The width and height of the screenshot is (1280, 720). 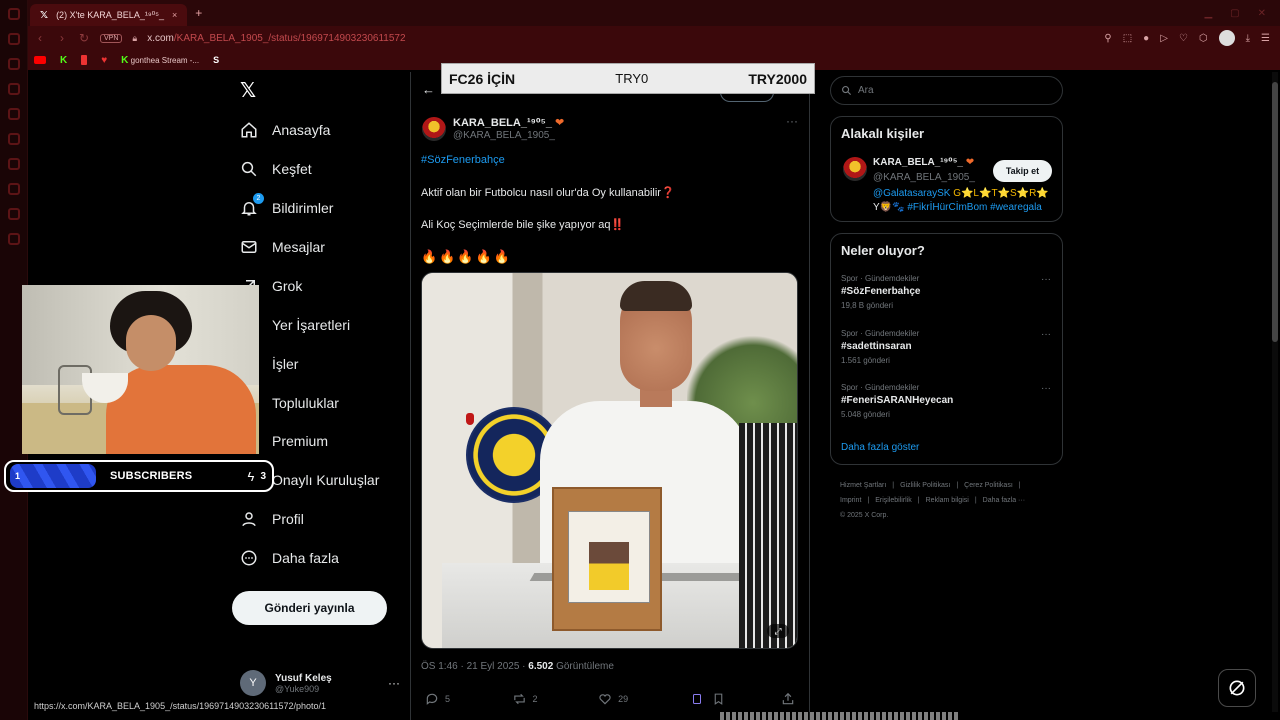 I want to click on trend-count: 5.048 gönderi, so click(x=865, y=414).